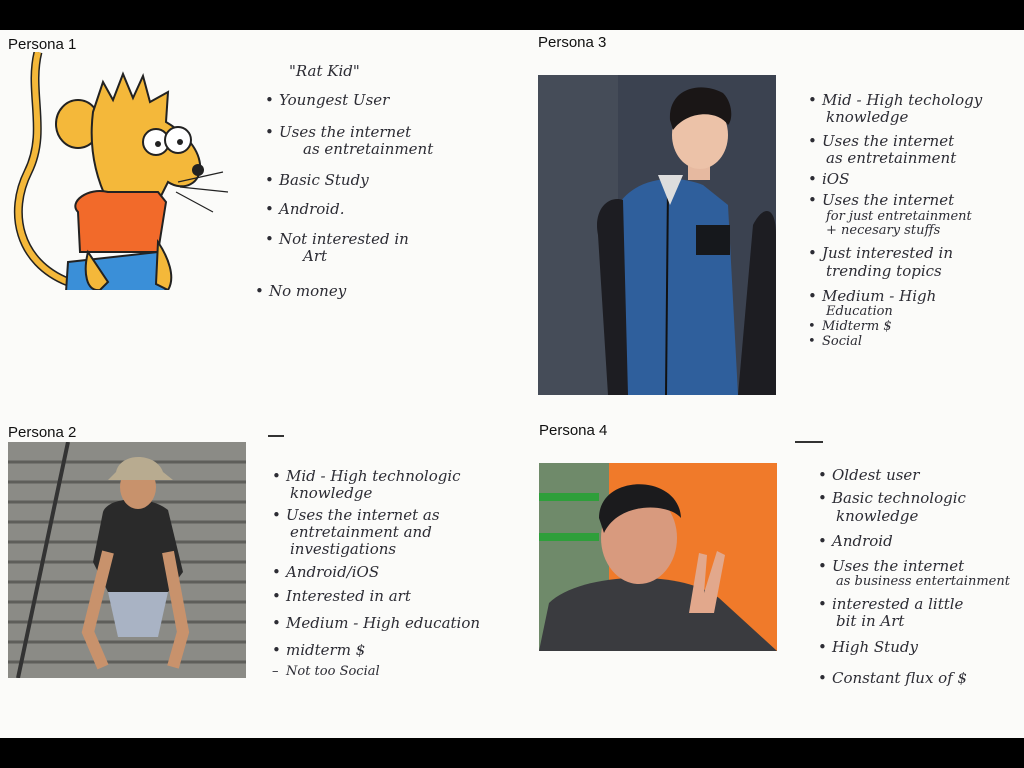 The width and height of the screenshot is (1024, 768). What do you see at coordinates (869, 475) in the screenshot?
I see `note-item: • Oldest user` at bounding box center [869, 475].